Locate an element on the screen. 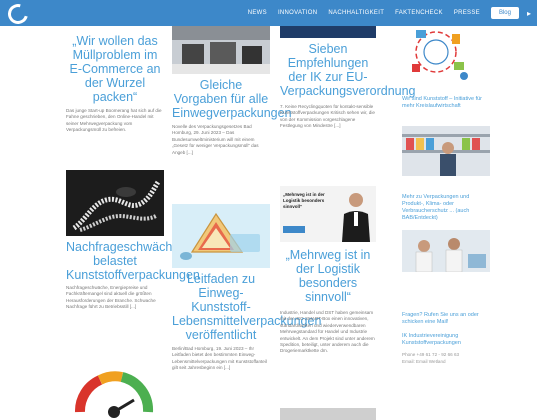  dominoes-illustration is located at coordinates (115, 203).